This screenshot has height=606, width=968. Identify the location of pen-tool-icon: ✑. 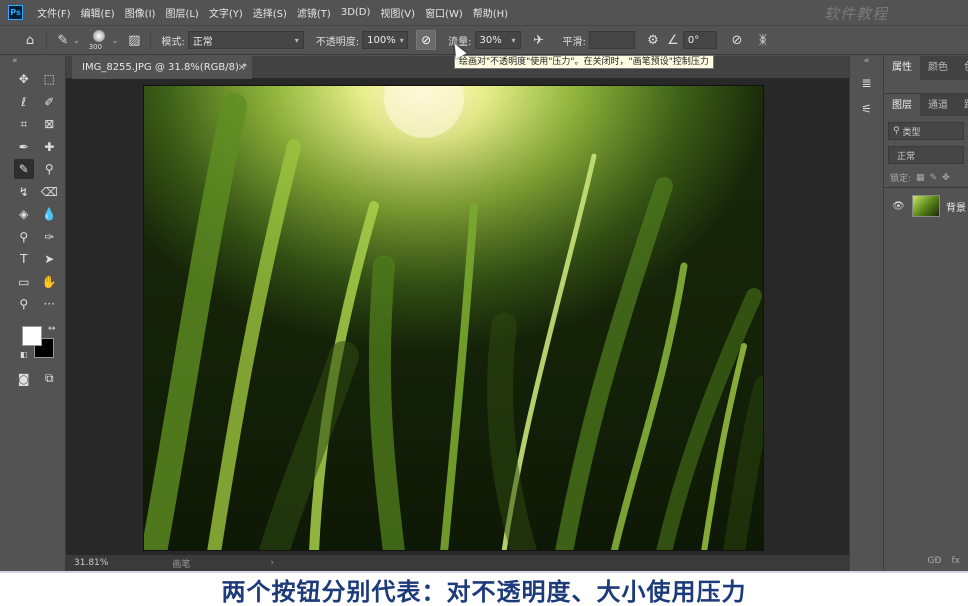
(50, 237).